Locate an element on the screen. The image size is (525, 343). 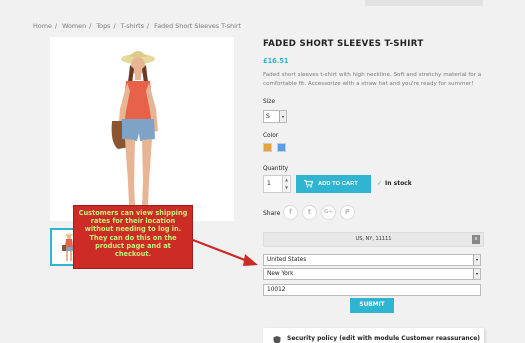
stock-status: ✓ In stock is located at coordinates (394, 183).